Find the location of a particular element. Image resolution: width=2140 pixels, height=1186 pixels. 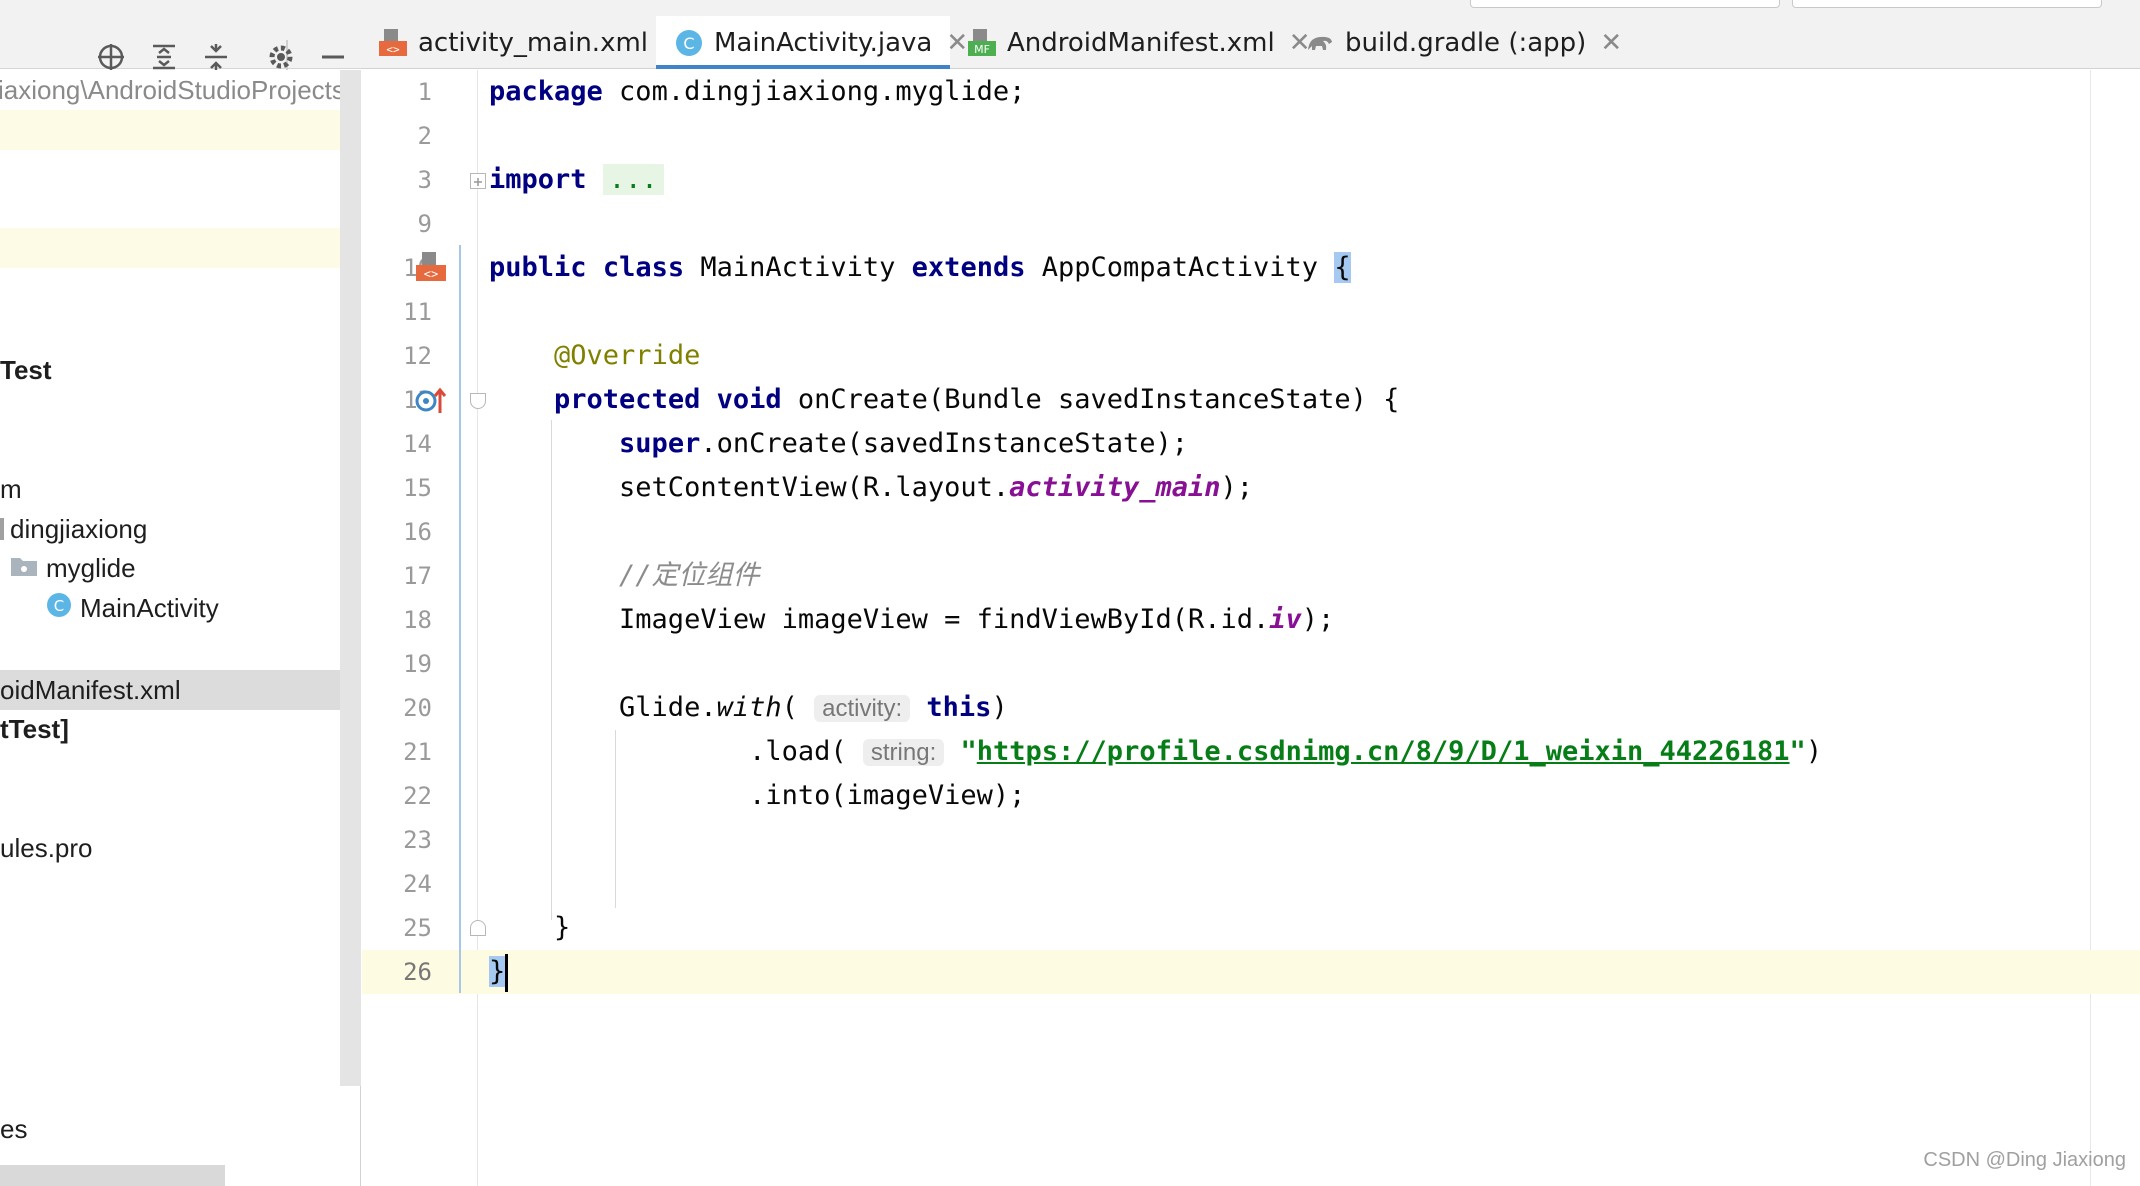

code-line: 12 @Override is located at coordinates (1251, 356).